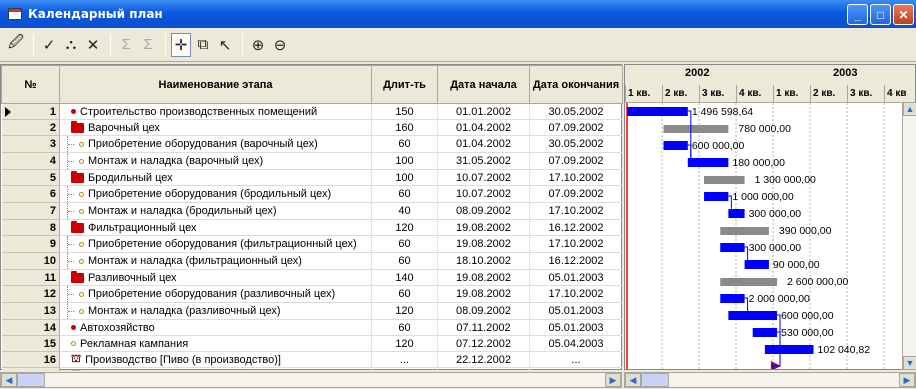 The width and height of the screenshot is (916, 389). I want to click on end-date-cell: 05.04.2003, so click(576, 343).